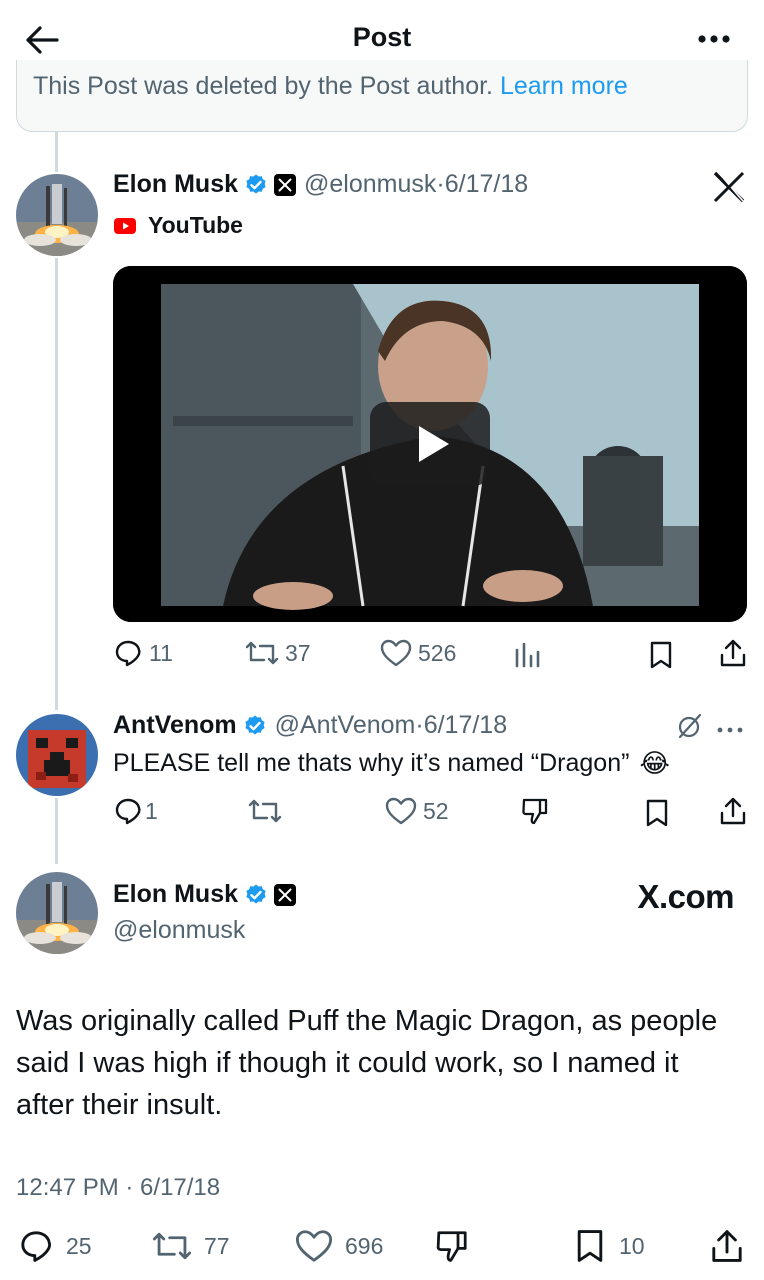 Image resolution: width=764 pixels, height=1280 pixels. What do you see at coordinates (729, 187) in the screenshot?
I see `x-logo-icon` at bounding box center [729, 187].